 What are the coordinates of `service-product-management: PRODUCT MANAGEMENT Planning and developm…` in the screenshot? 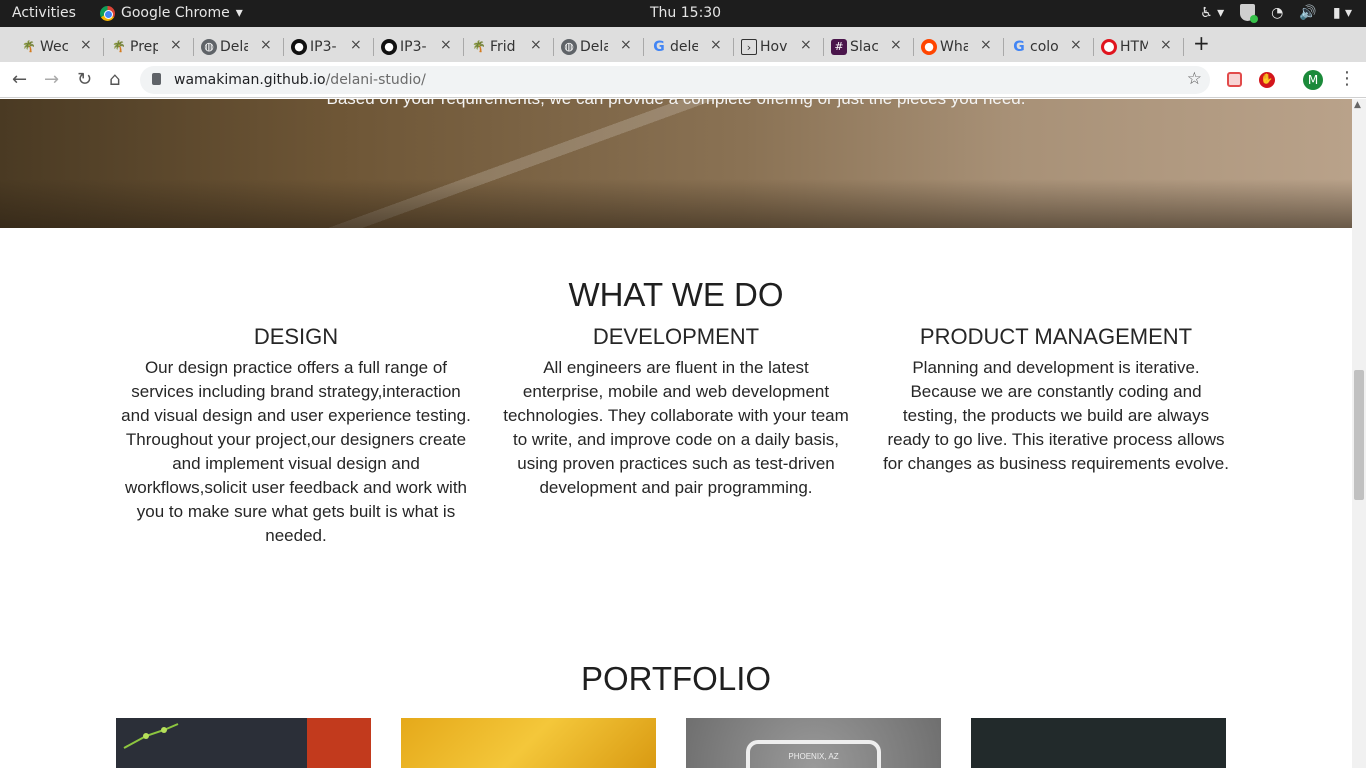 It's located at (1056, 400).